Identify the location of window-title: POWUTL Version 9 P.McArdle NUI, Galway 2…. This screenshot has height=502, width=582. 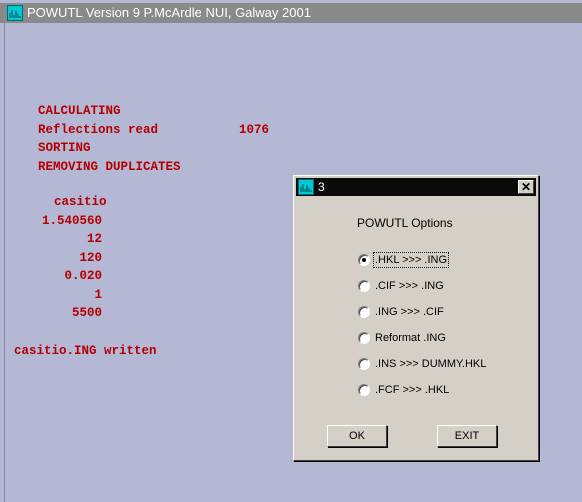
(169, 12).